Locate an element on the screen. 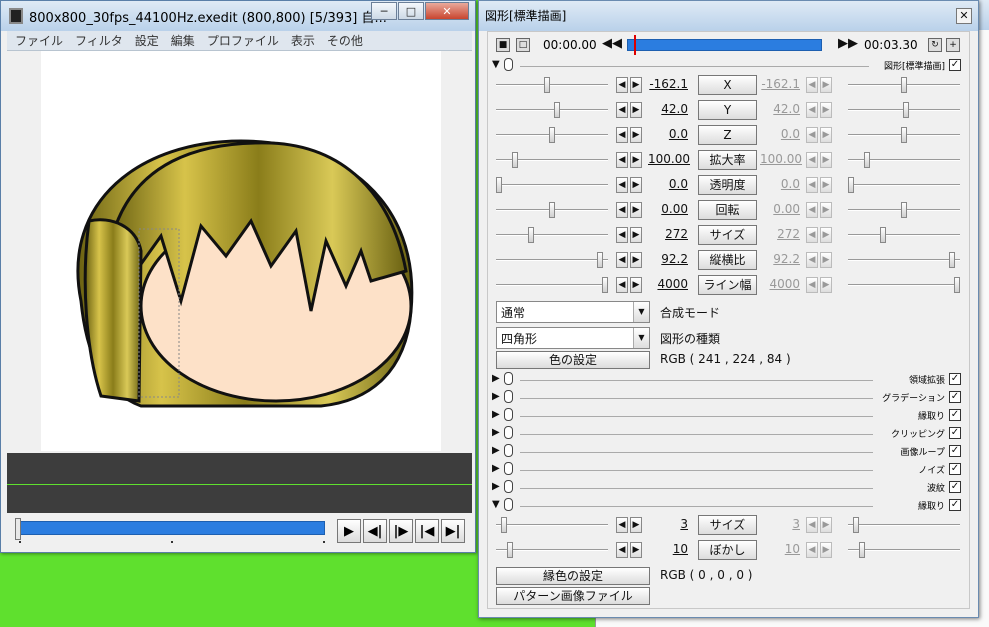 The height and width of the screenshot is (627, 989). edge-param-1-left-slider is located at coordinates (552, 550).